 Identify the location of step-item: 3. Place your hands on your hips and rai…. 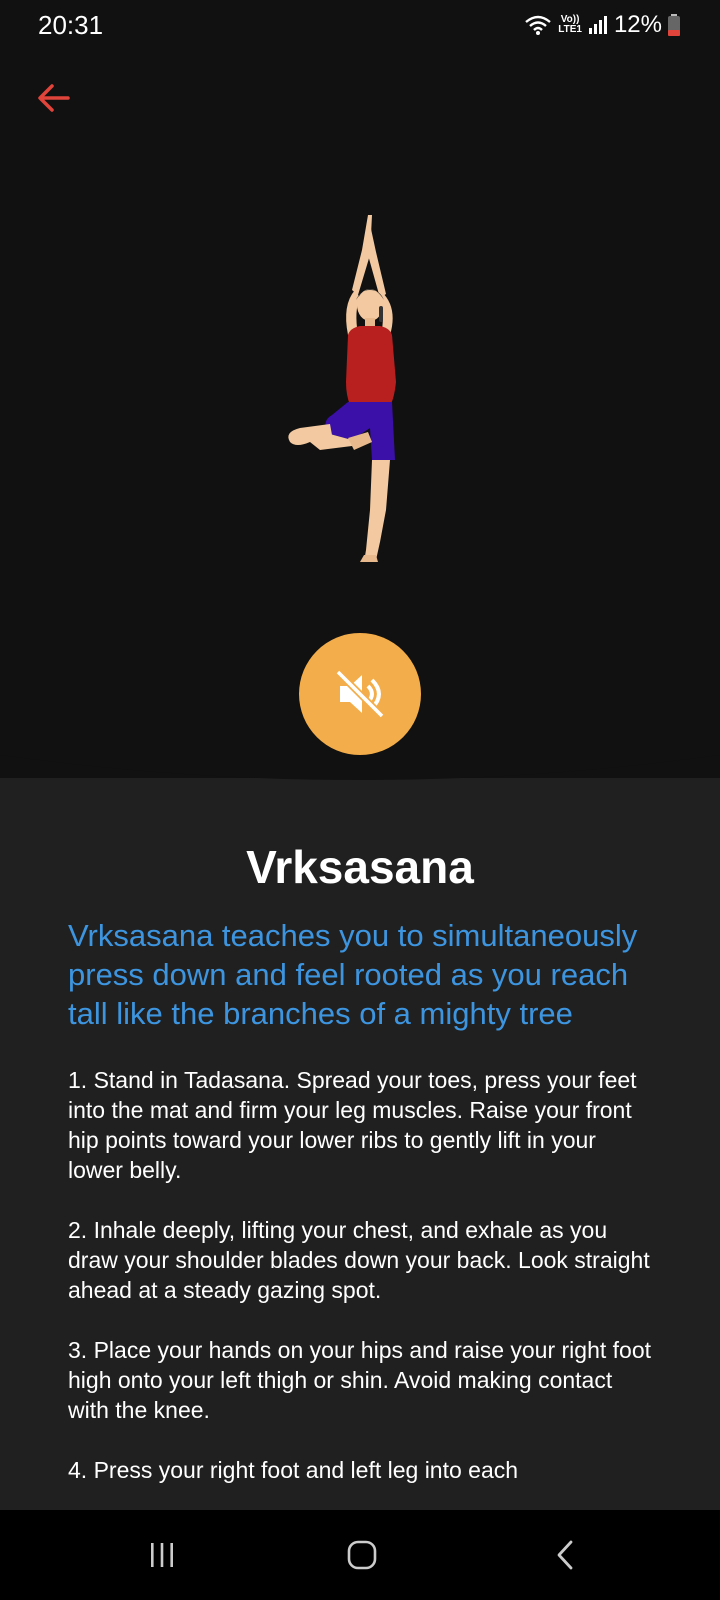
(360, 1380).